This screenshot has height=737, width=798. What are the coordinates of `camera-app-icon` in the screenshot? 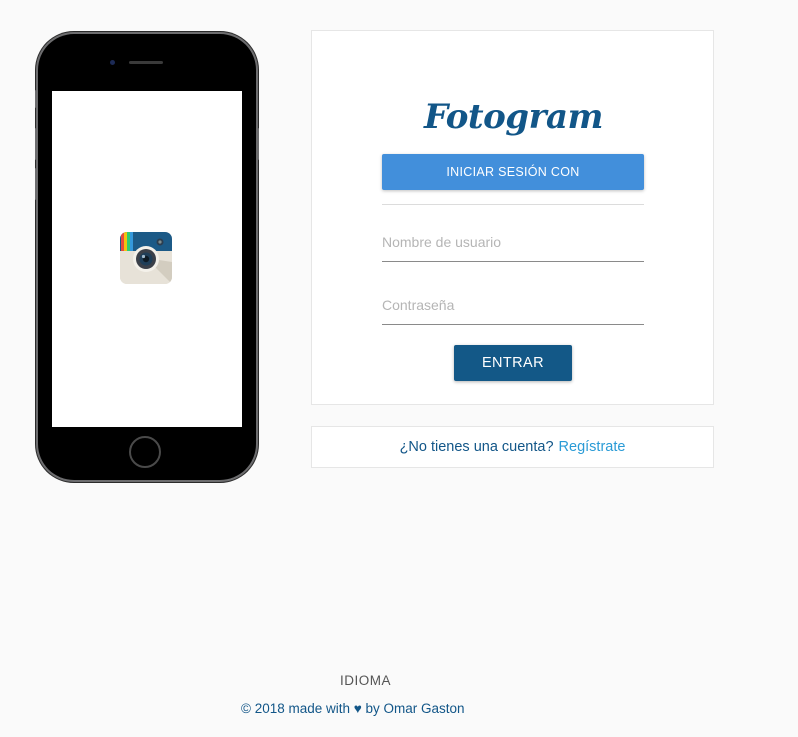 It's located at (146, 258).